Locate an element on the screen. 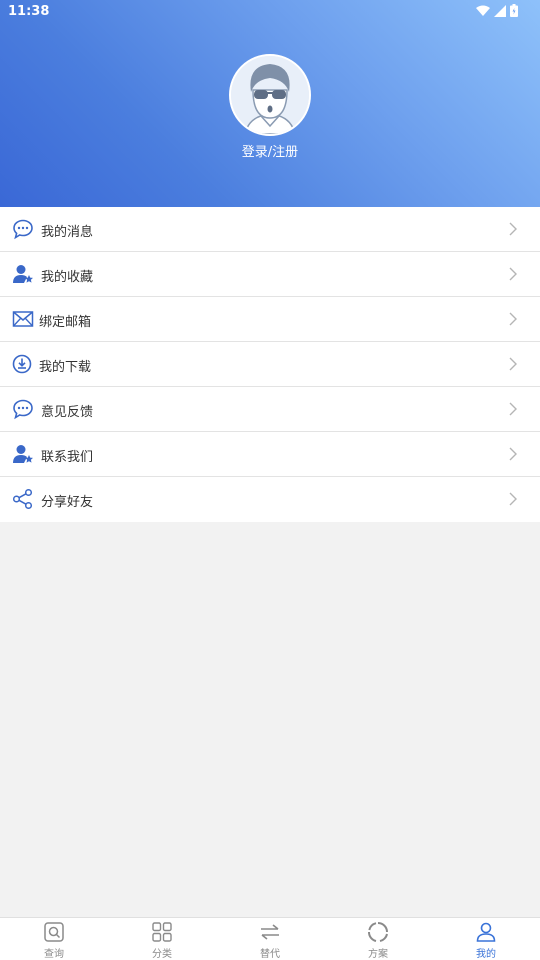 Image resolution: width=540 pixels, height=960 pixels. menu-item-label: 意见反馈 is located at coordinates (67, 412).